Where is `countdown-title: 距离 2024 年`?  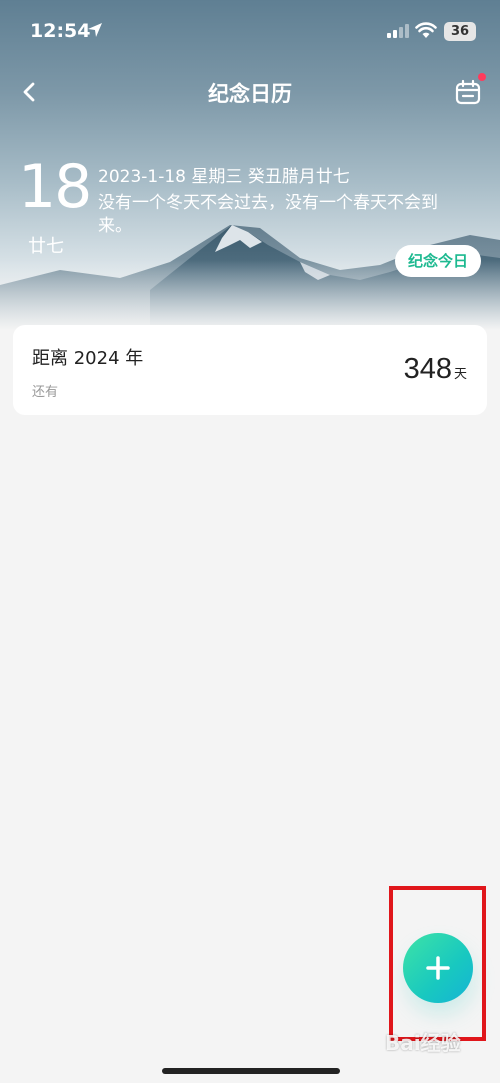
countdown-title: 距离 2024 年 is located at coordinates (88, 358).